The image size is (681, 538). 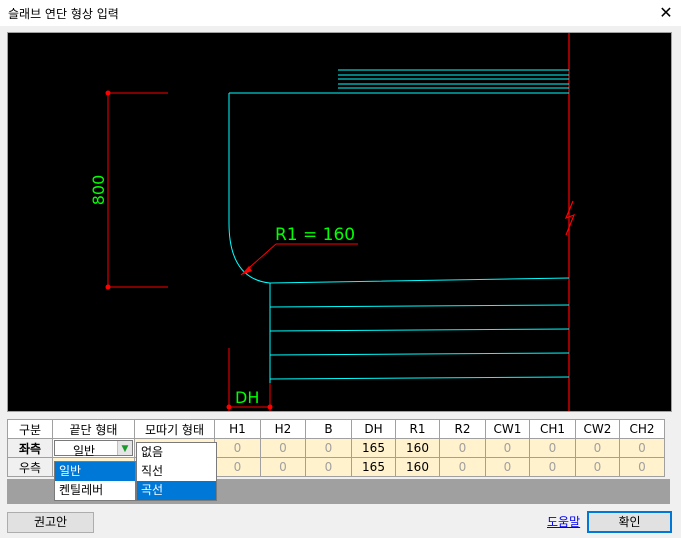 I want to click on end-type-combo: 일반 ▼, so click(x=93, y=448).